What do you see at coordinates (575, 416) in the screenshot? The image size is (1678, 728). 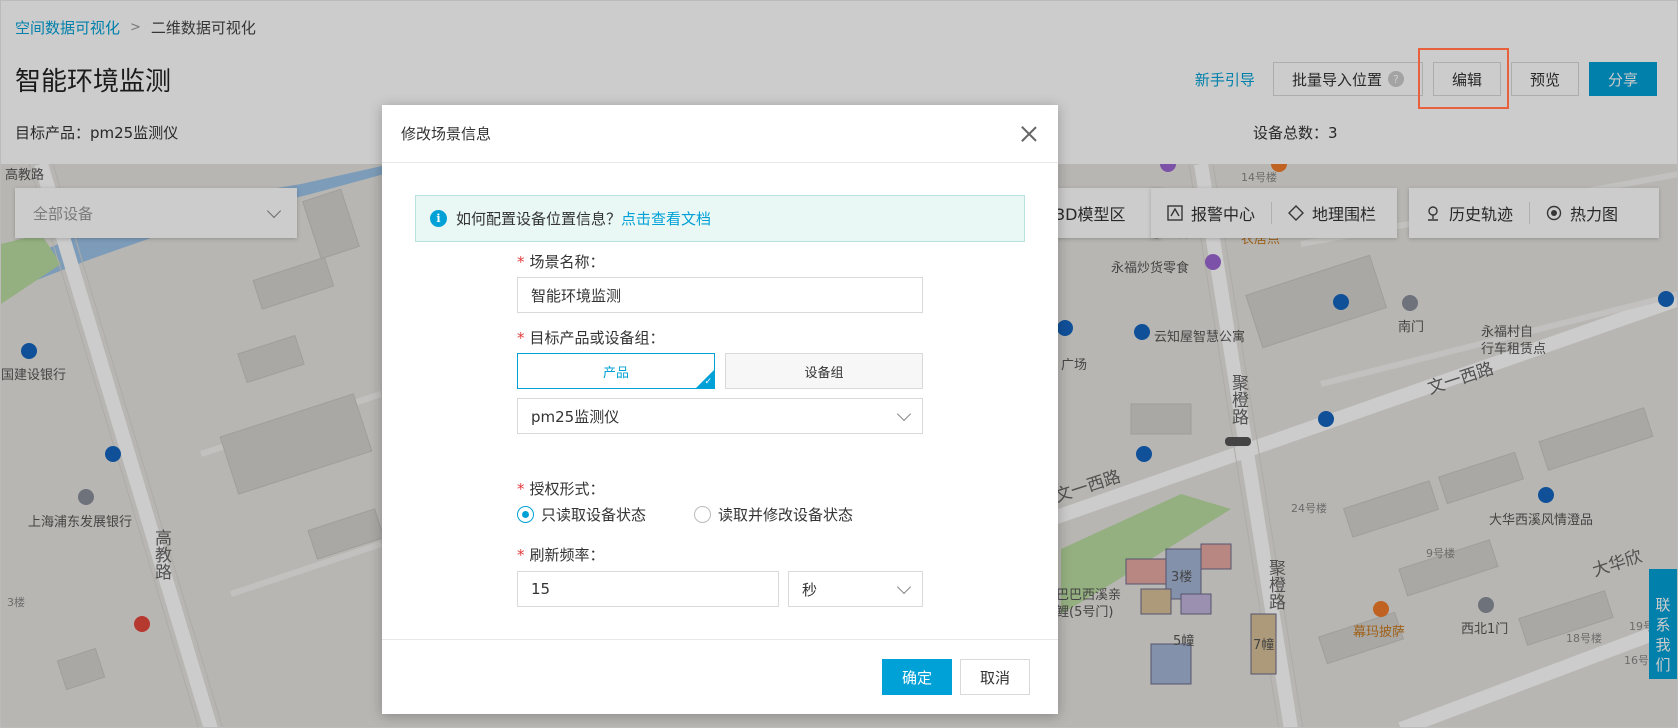 I see `product-select-value: pm25监测仪` at bounding box center [575, 416].